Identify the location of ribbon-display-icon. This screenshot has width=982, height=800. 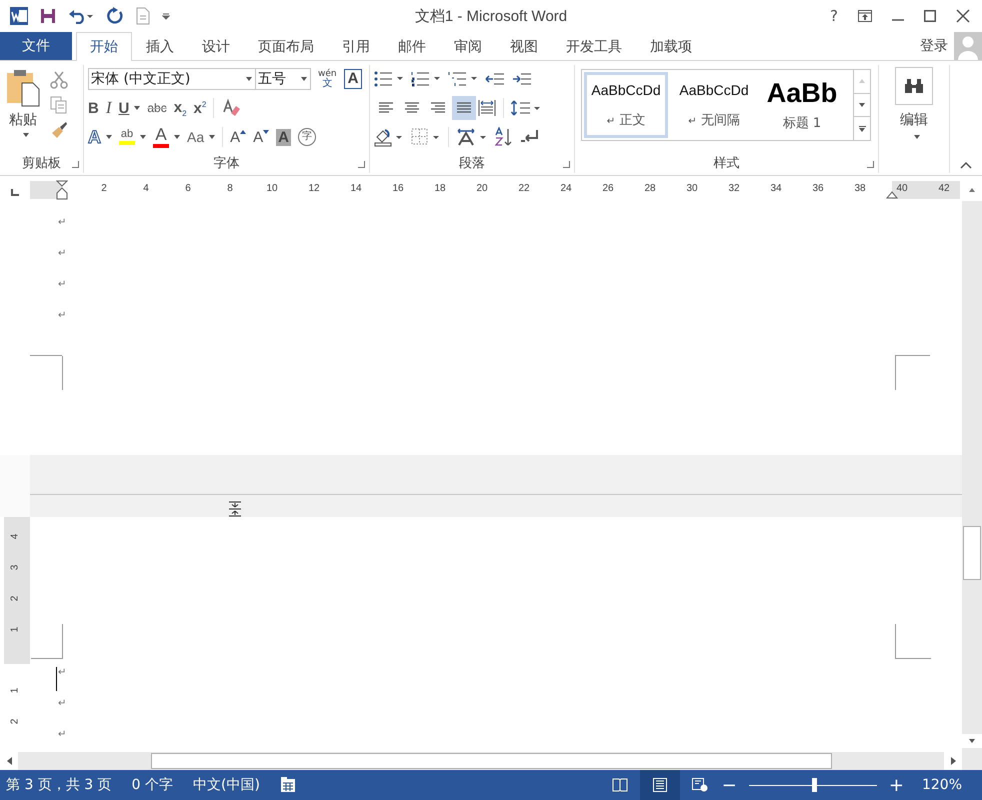
(865, 16).